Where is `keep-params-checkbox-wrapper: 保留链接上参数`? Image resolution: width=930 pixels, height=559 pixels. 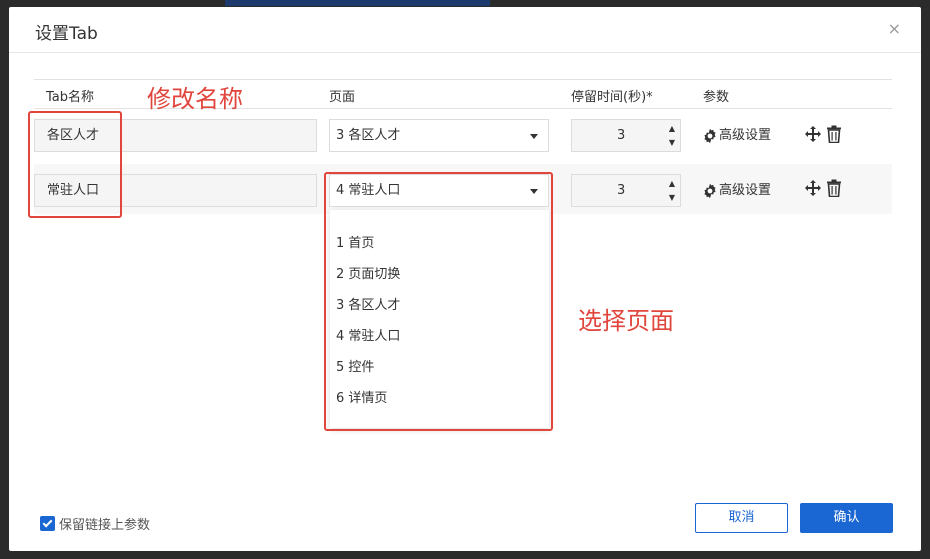 keep-params-checkbox-wrapper: 保留链接上参数 is located at coordinates (95, 523).